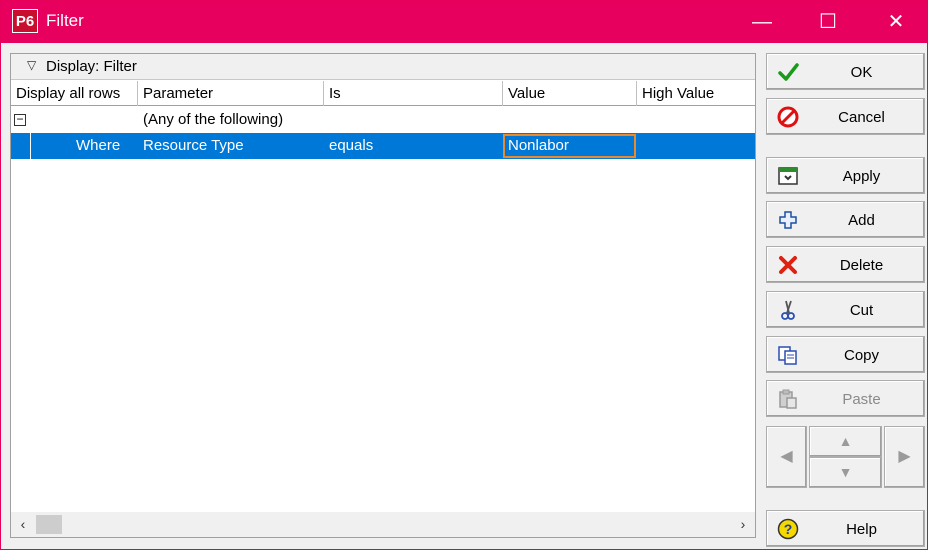 The width and height of the screenshot is (928, 550). Describe the element at coordinates (65, 20) in the screenshot. I see `window-title: Filter` at that location.